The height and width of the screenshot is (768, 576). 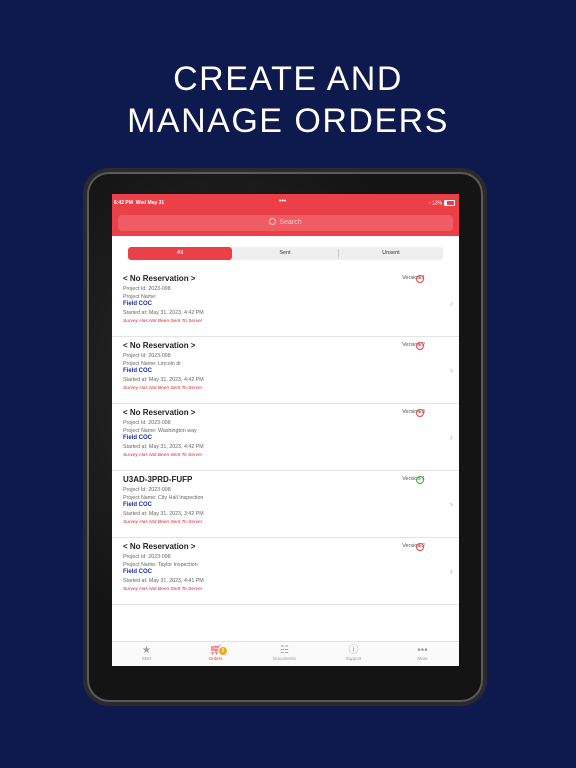 I want to click on sent-check-icon: ✓, so click(x=420, y=480).